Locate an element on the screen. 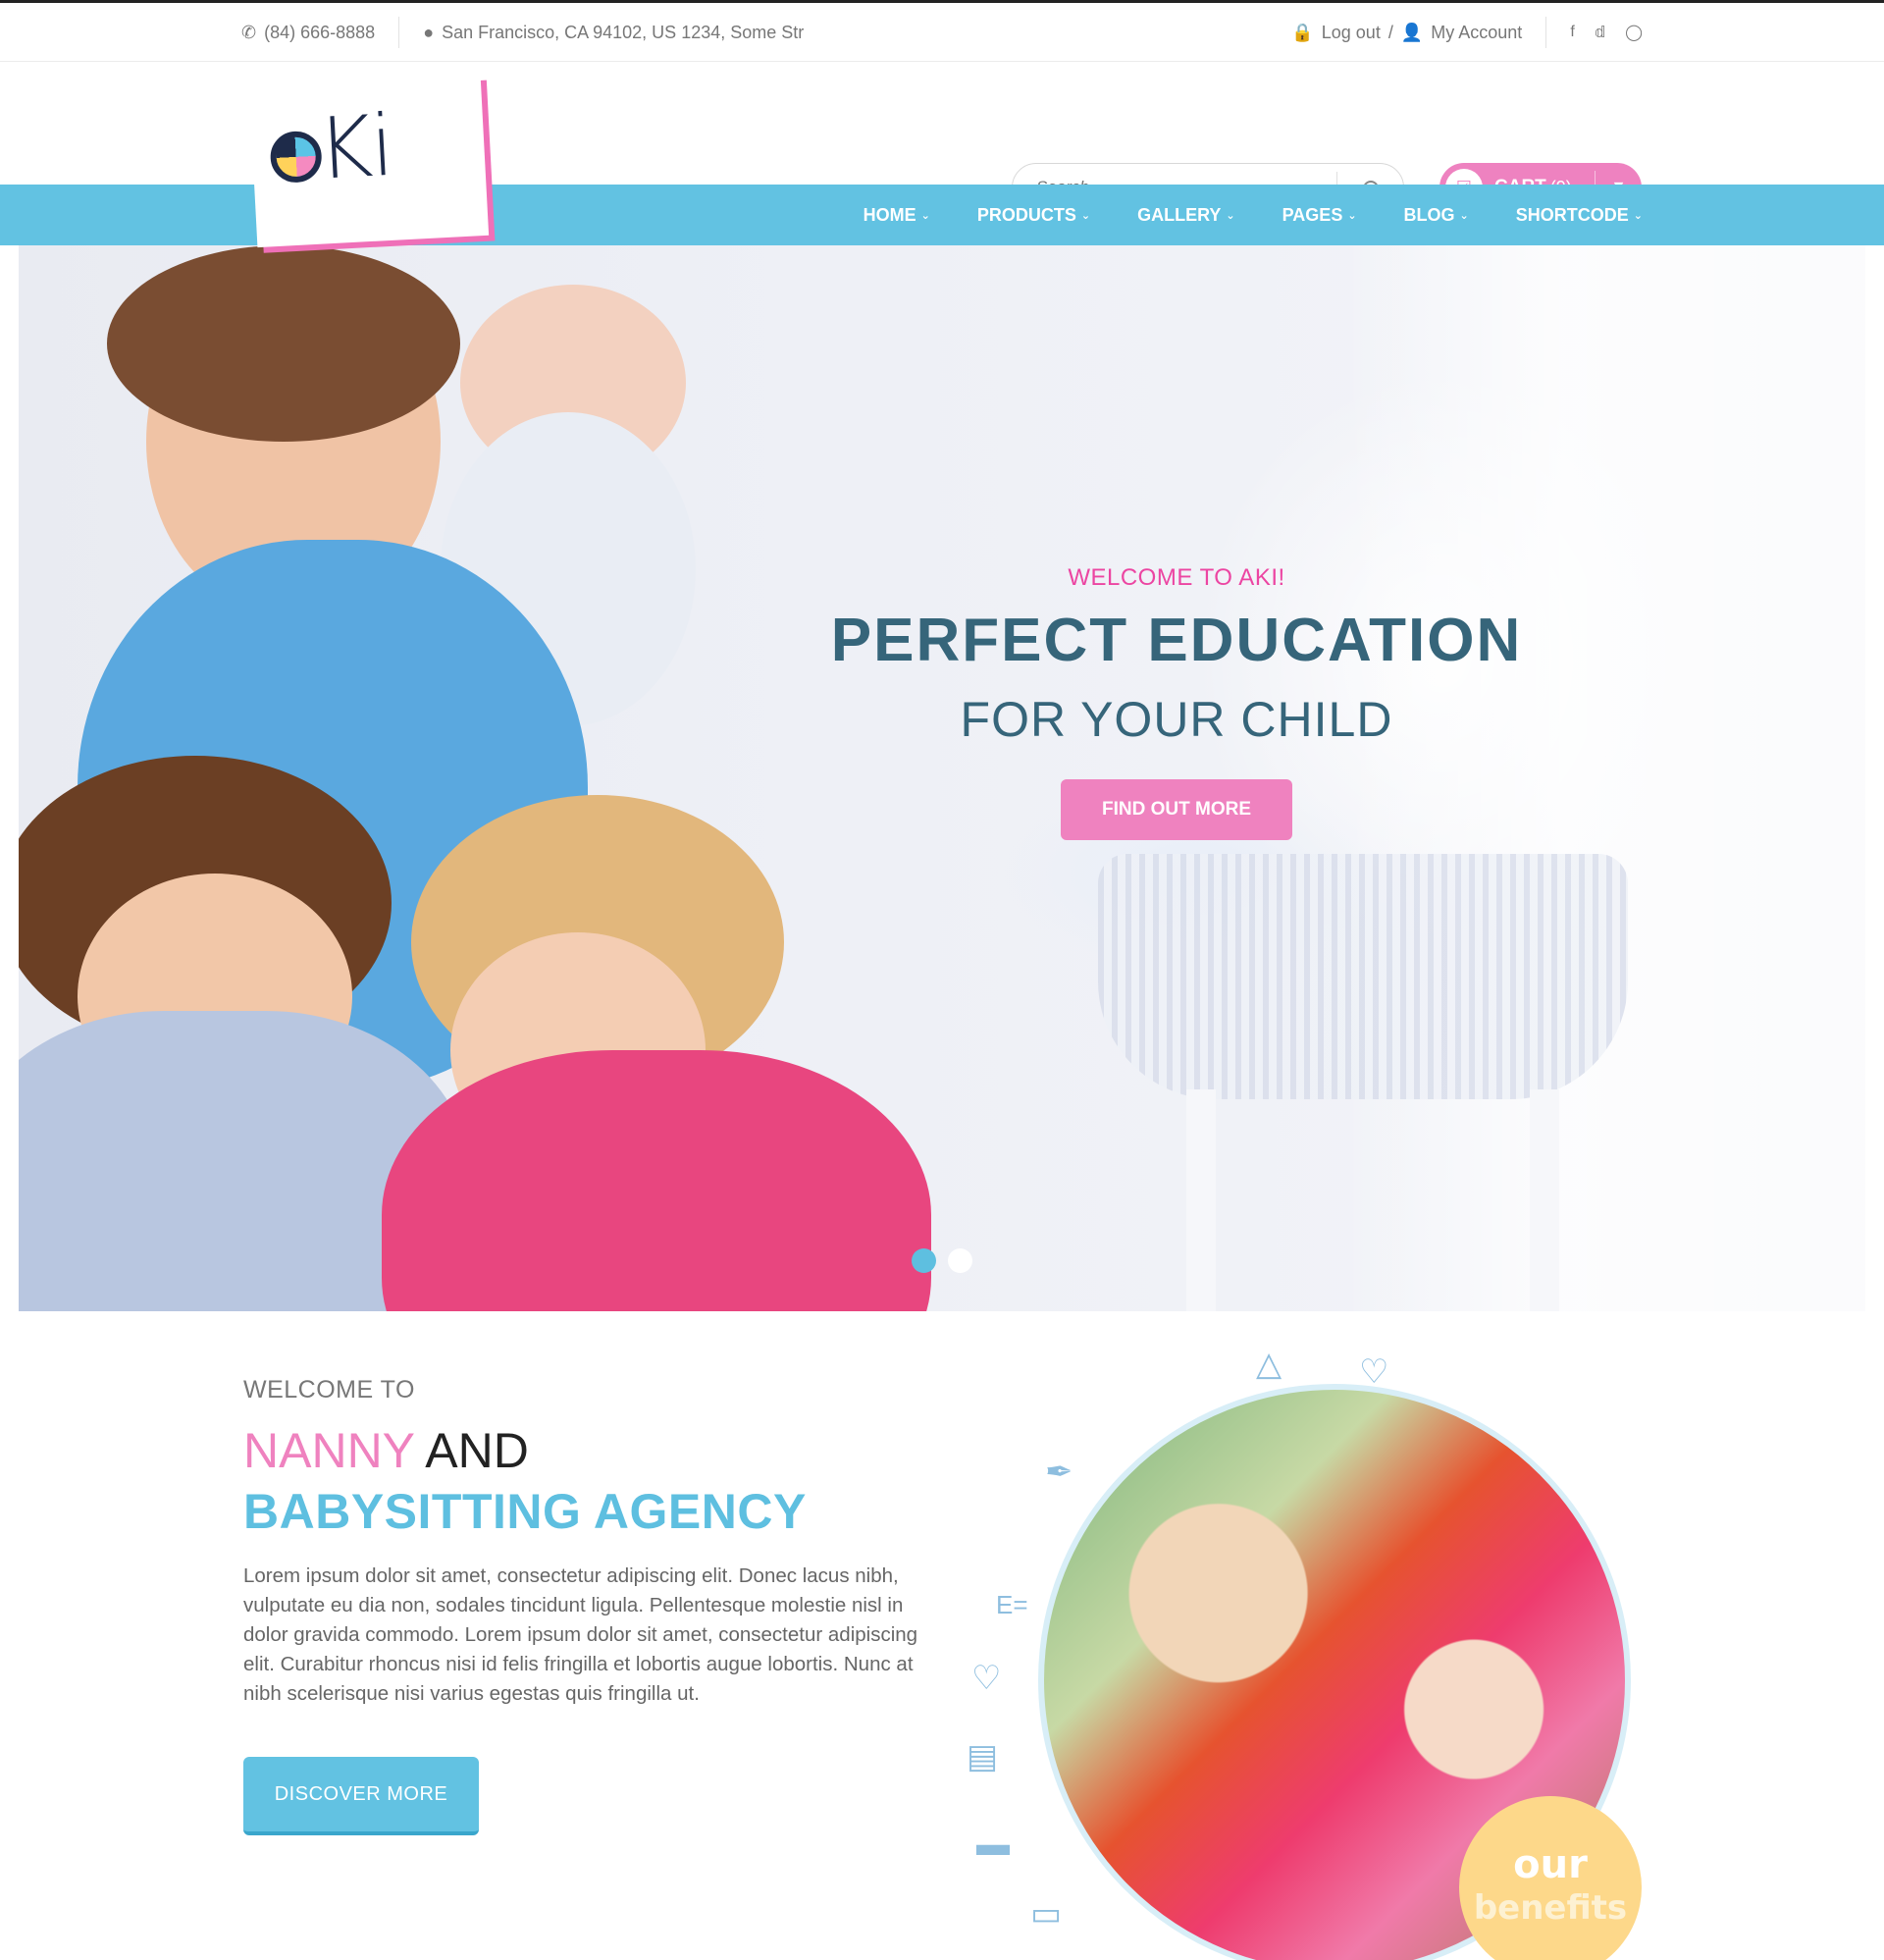  nav-item-products: PRODUCTS ⌄ is located at coordinates (1033, 216).